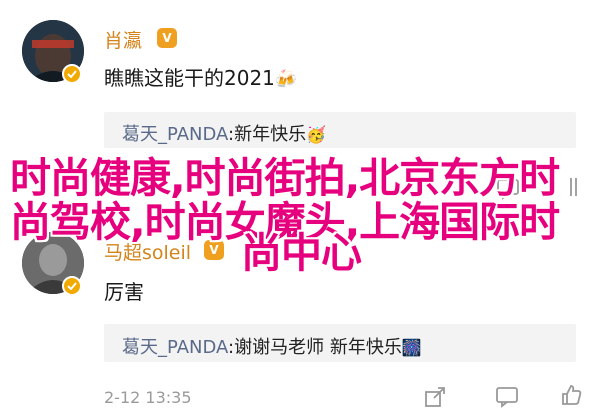 The height and width of the screenshot is (420, 600). What do you see at coordinates (201, 78) in the screenshot?
I see `comment-text: 瞧瞧这能干的2021🍻` at bounding box center [201, 78].